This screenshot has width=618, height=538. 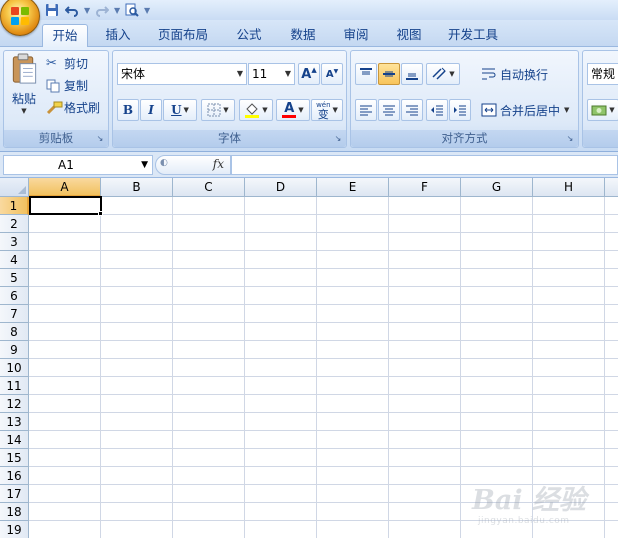 What do you see at coordinates (87, 10) in the screenshot?
I see `undo-dropdown-icon: ▼` at bounding box center [87, 10].